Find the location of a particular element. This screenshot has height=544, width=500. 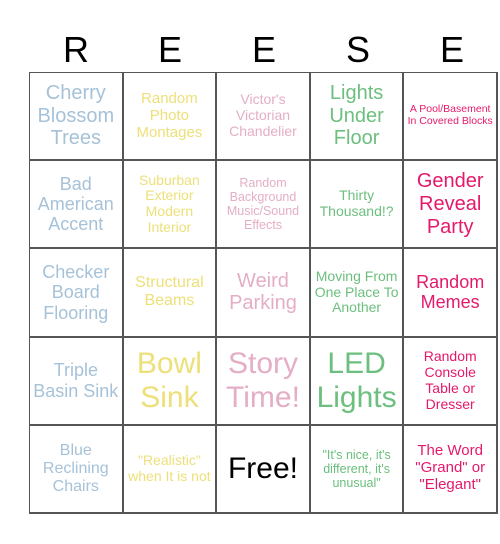

cell-text: Story Time! is located at coordinates (263, 380).